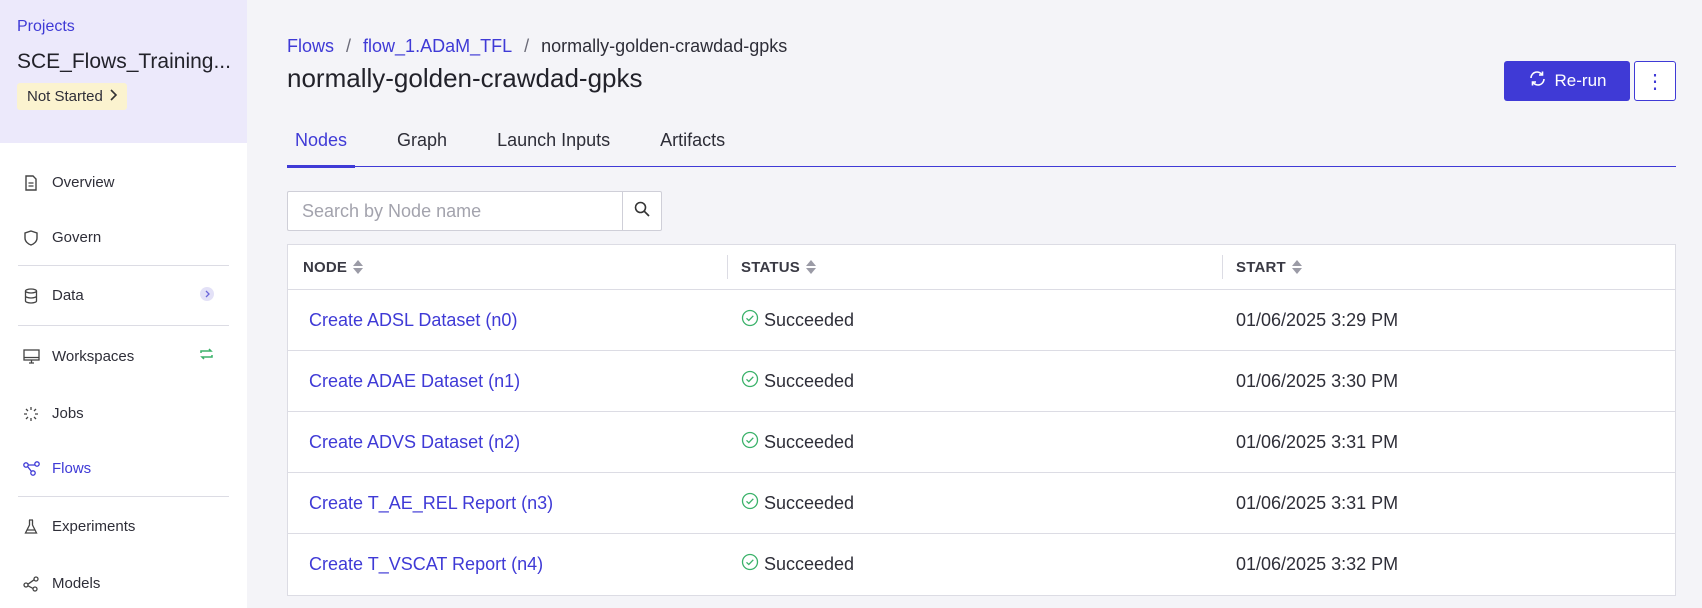 The width and height of the screenshot is (1702, 608). I want to click on shield-icon, so click(31, 238).